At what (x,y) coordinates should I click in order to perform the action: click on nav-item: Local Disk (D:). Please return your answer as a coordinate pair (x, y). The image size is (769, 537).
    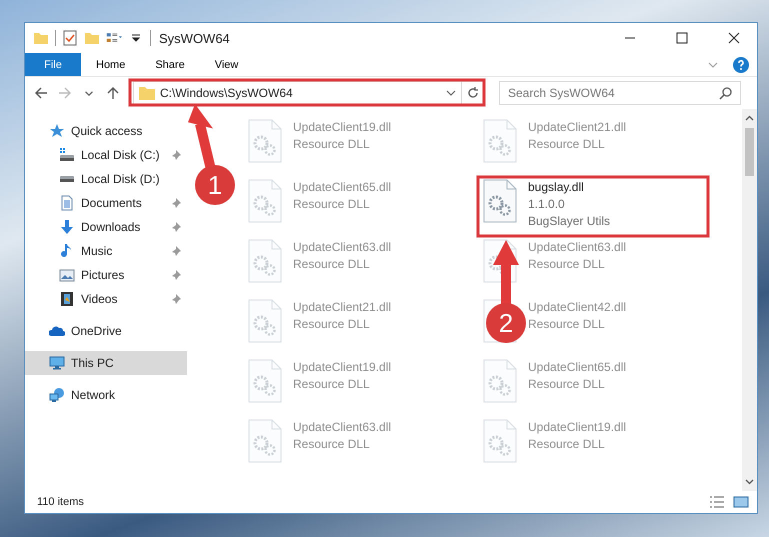
    Looking at the image, I should click on (106, 179).